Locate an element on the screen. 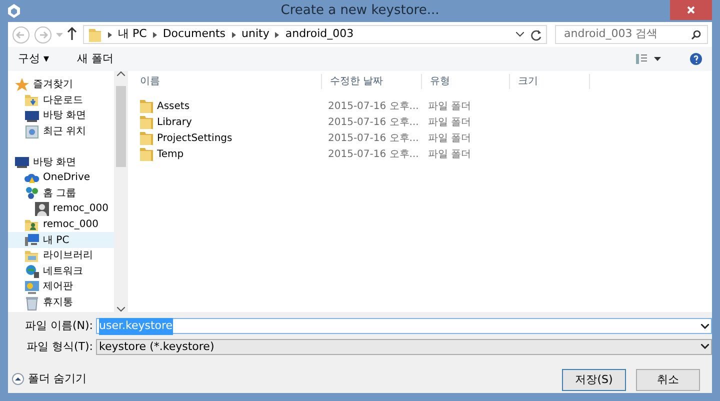  search-field: android_003 검색 is located at coordinates (631, 34).